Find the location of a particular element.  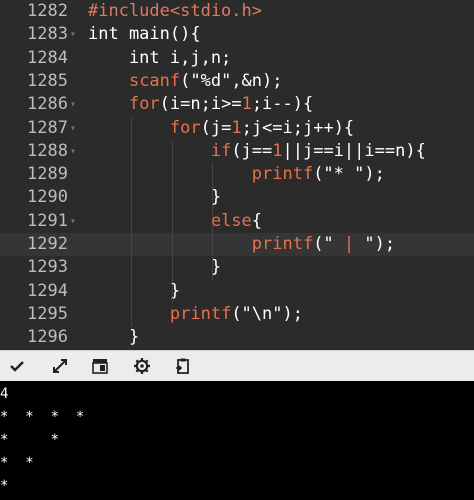

code-token: ;j<=i;j++){ is located at coordinates (298, 127).